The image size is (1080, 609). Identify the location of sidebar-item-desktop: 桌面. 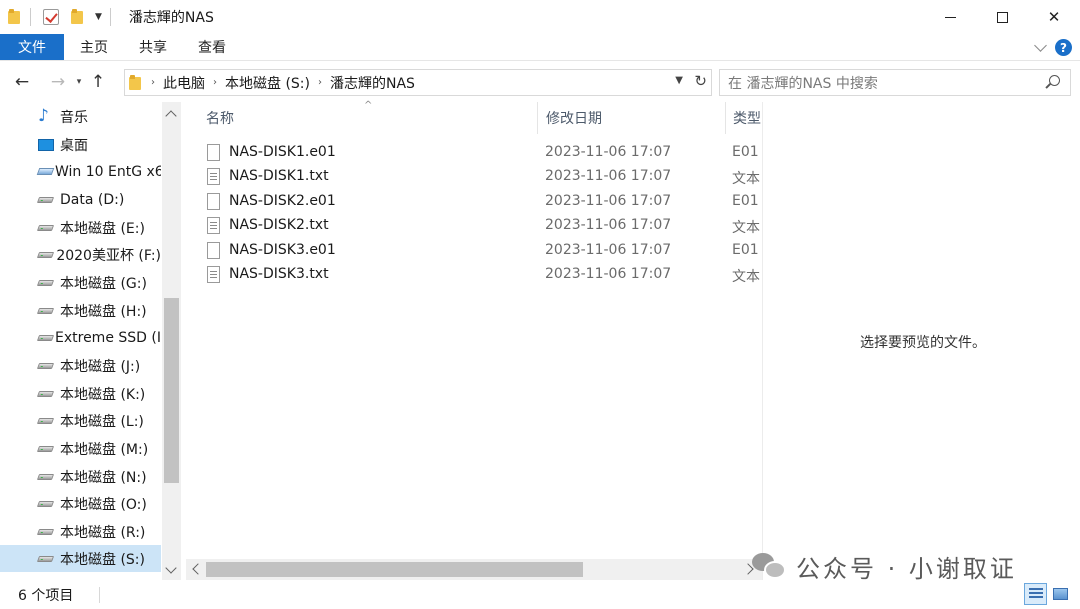
(80, 144).